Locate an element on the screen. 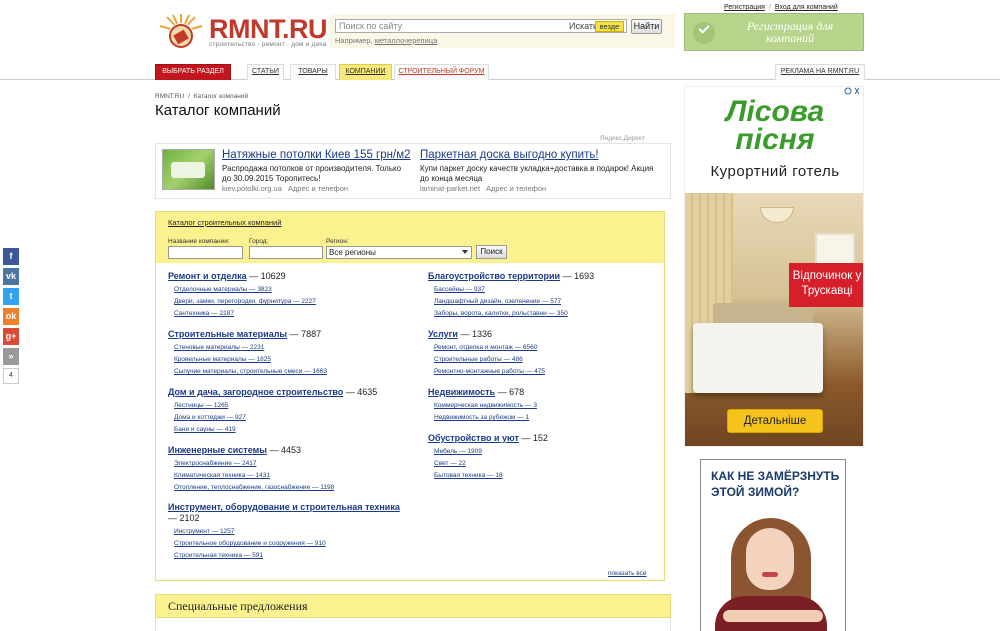 Image resolution: width=1000 pixels, height=631 pixels. bed-image is located at coordinates (758, 358).